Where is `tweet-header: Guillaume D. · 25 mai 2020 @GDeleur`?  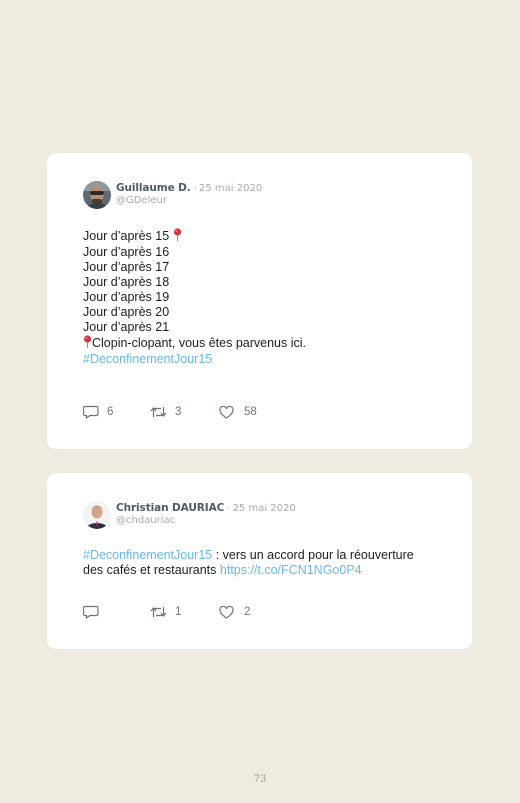
tweet-header: Guillaume D. · 25 mai 2020 @GDeleur is located at coordinates (172, 195).